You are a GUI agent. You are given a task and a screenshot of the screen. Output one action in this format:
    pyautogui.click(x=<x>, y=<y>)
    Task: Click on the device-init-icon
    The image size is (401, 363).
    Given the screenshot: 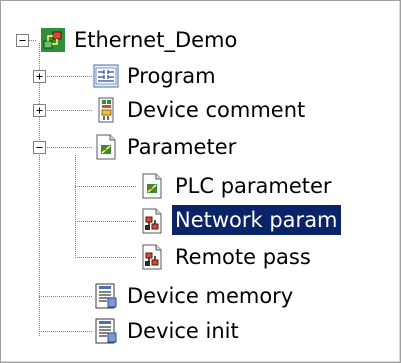 What is the action you would take?
    pyautogui.click(x=106, y=331)
    